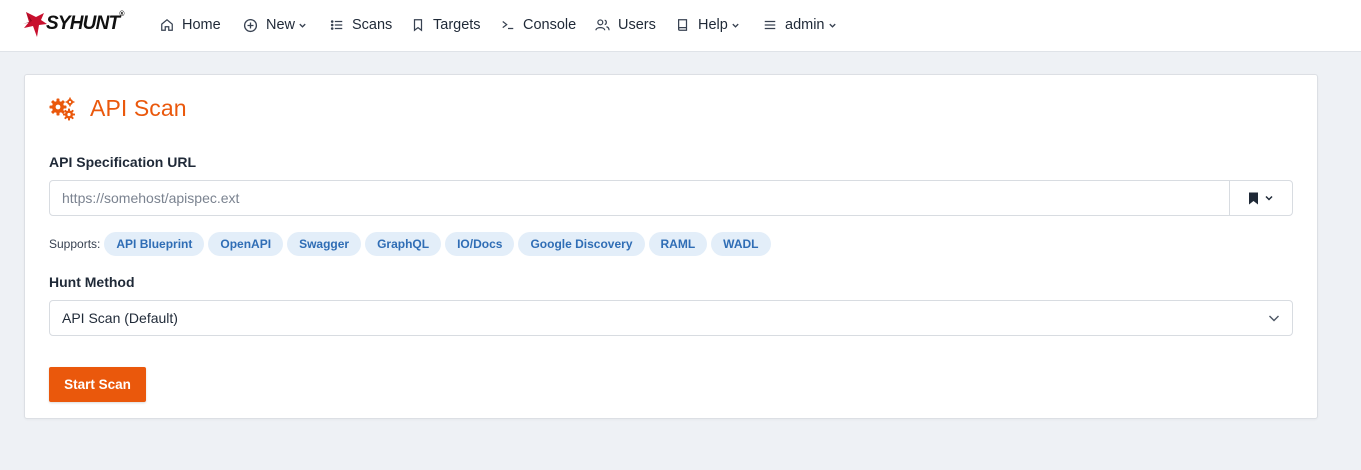 This screenshot has width=1361, height=470. Describe the element at coordinates (336, 25) in the screenshot. I see `list-icon` at that location.